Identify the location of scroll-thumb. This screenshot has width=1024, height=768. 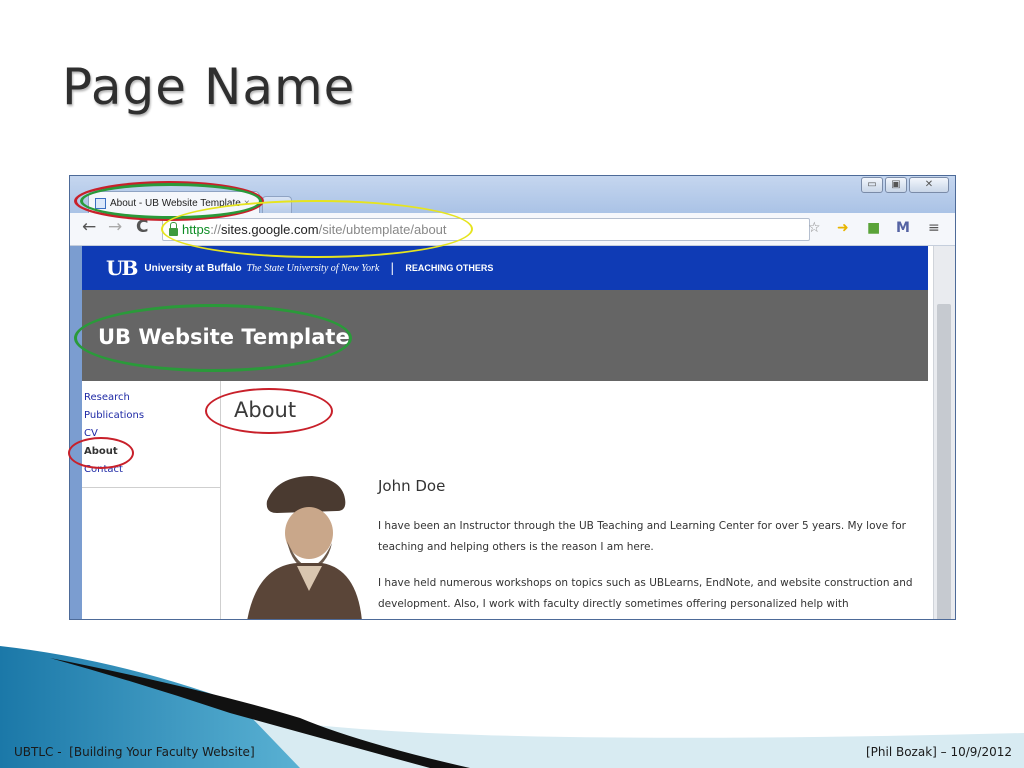
(944, 461).